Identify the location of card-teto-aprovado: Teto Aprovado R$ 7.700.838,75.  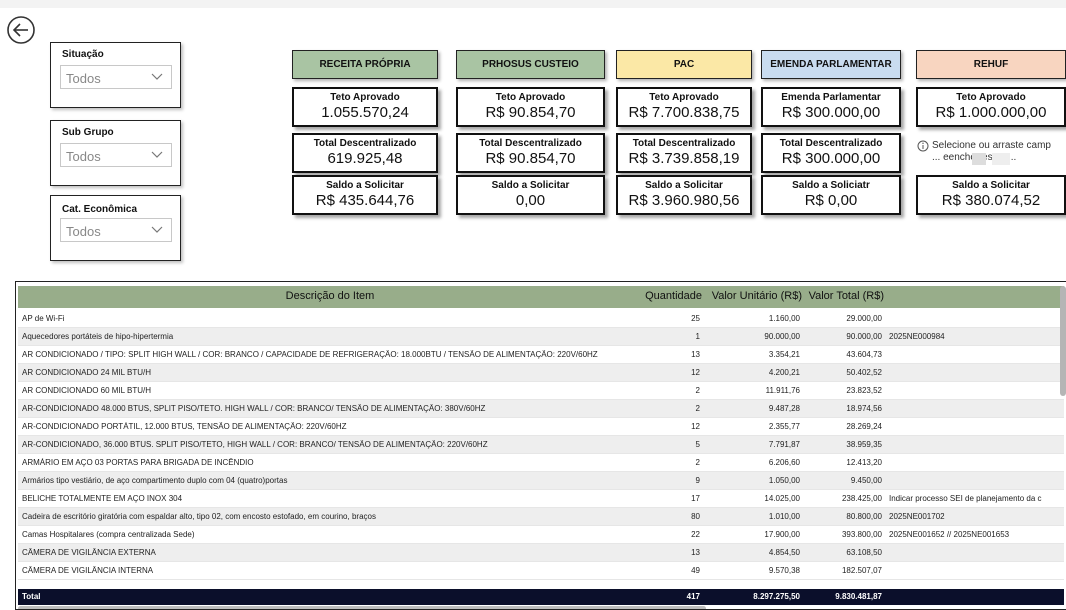
(684, 107).